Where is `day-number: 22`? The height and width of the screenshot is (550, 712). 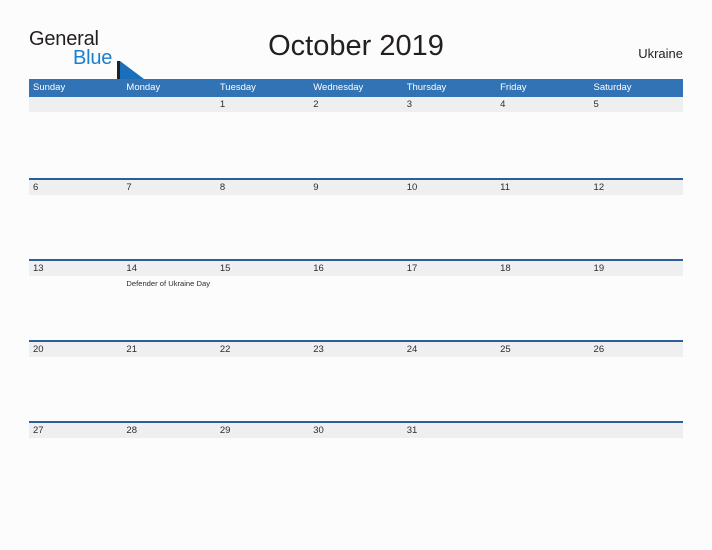
day-number: 22 is located at coordinates (225, 349).